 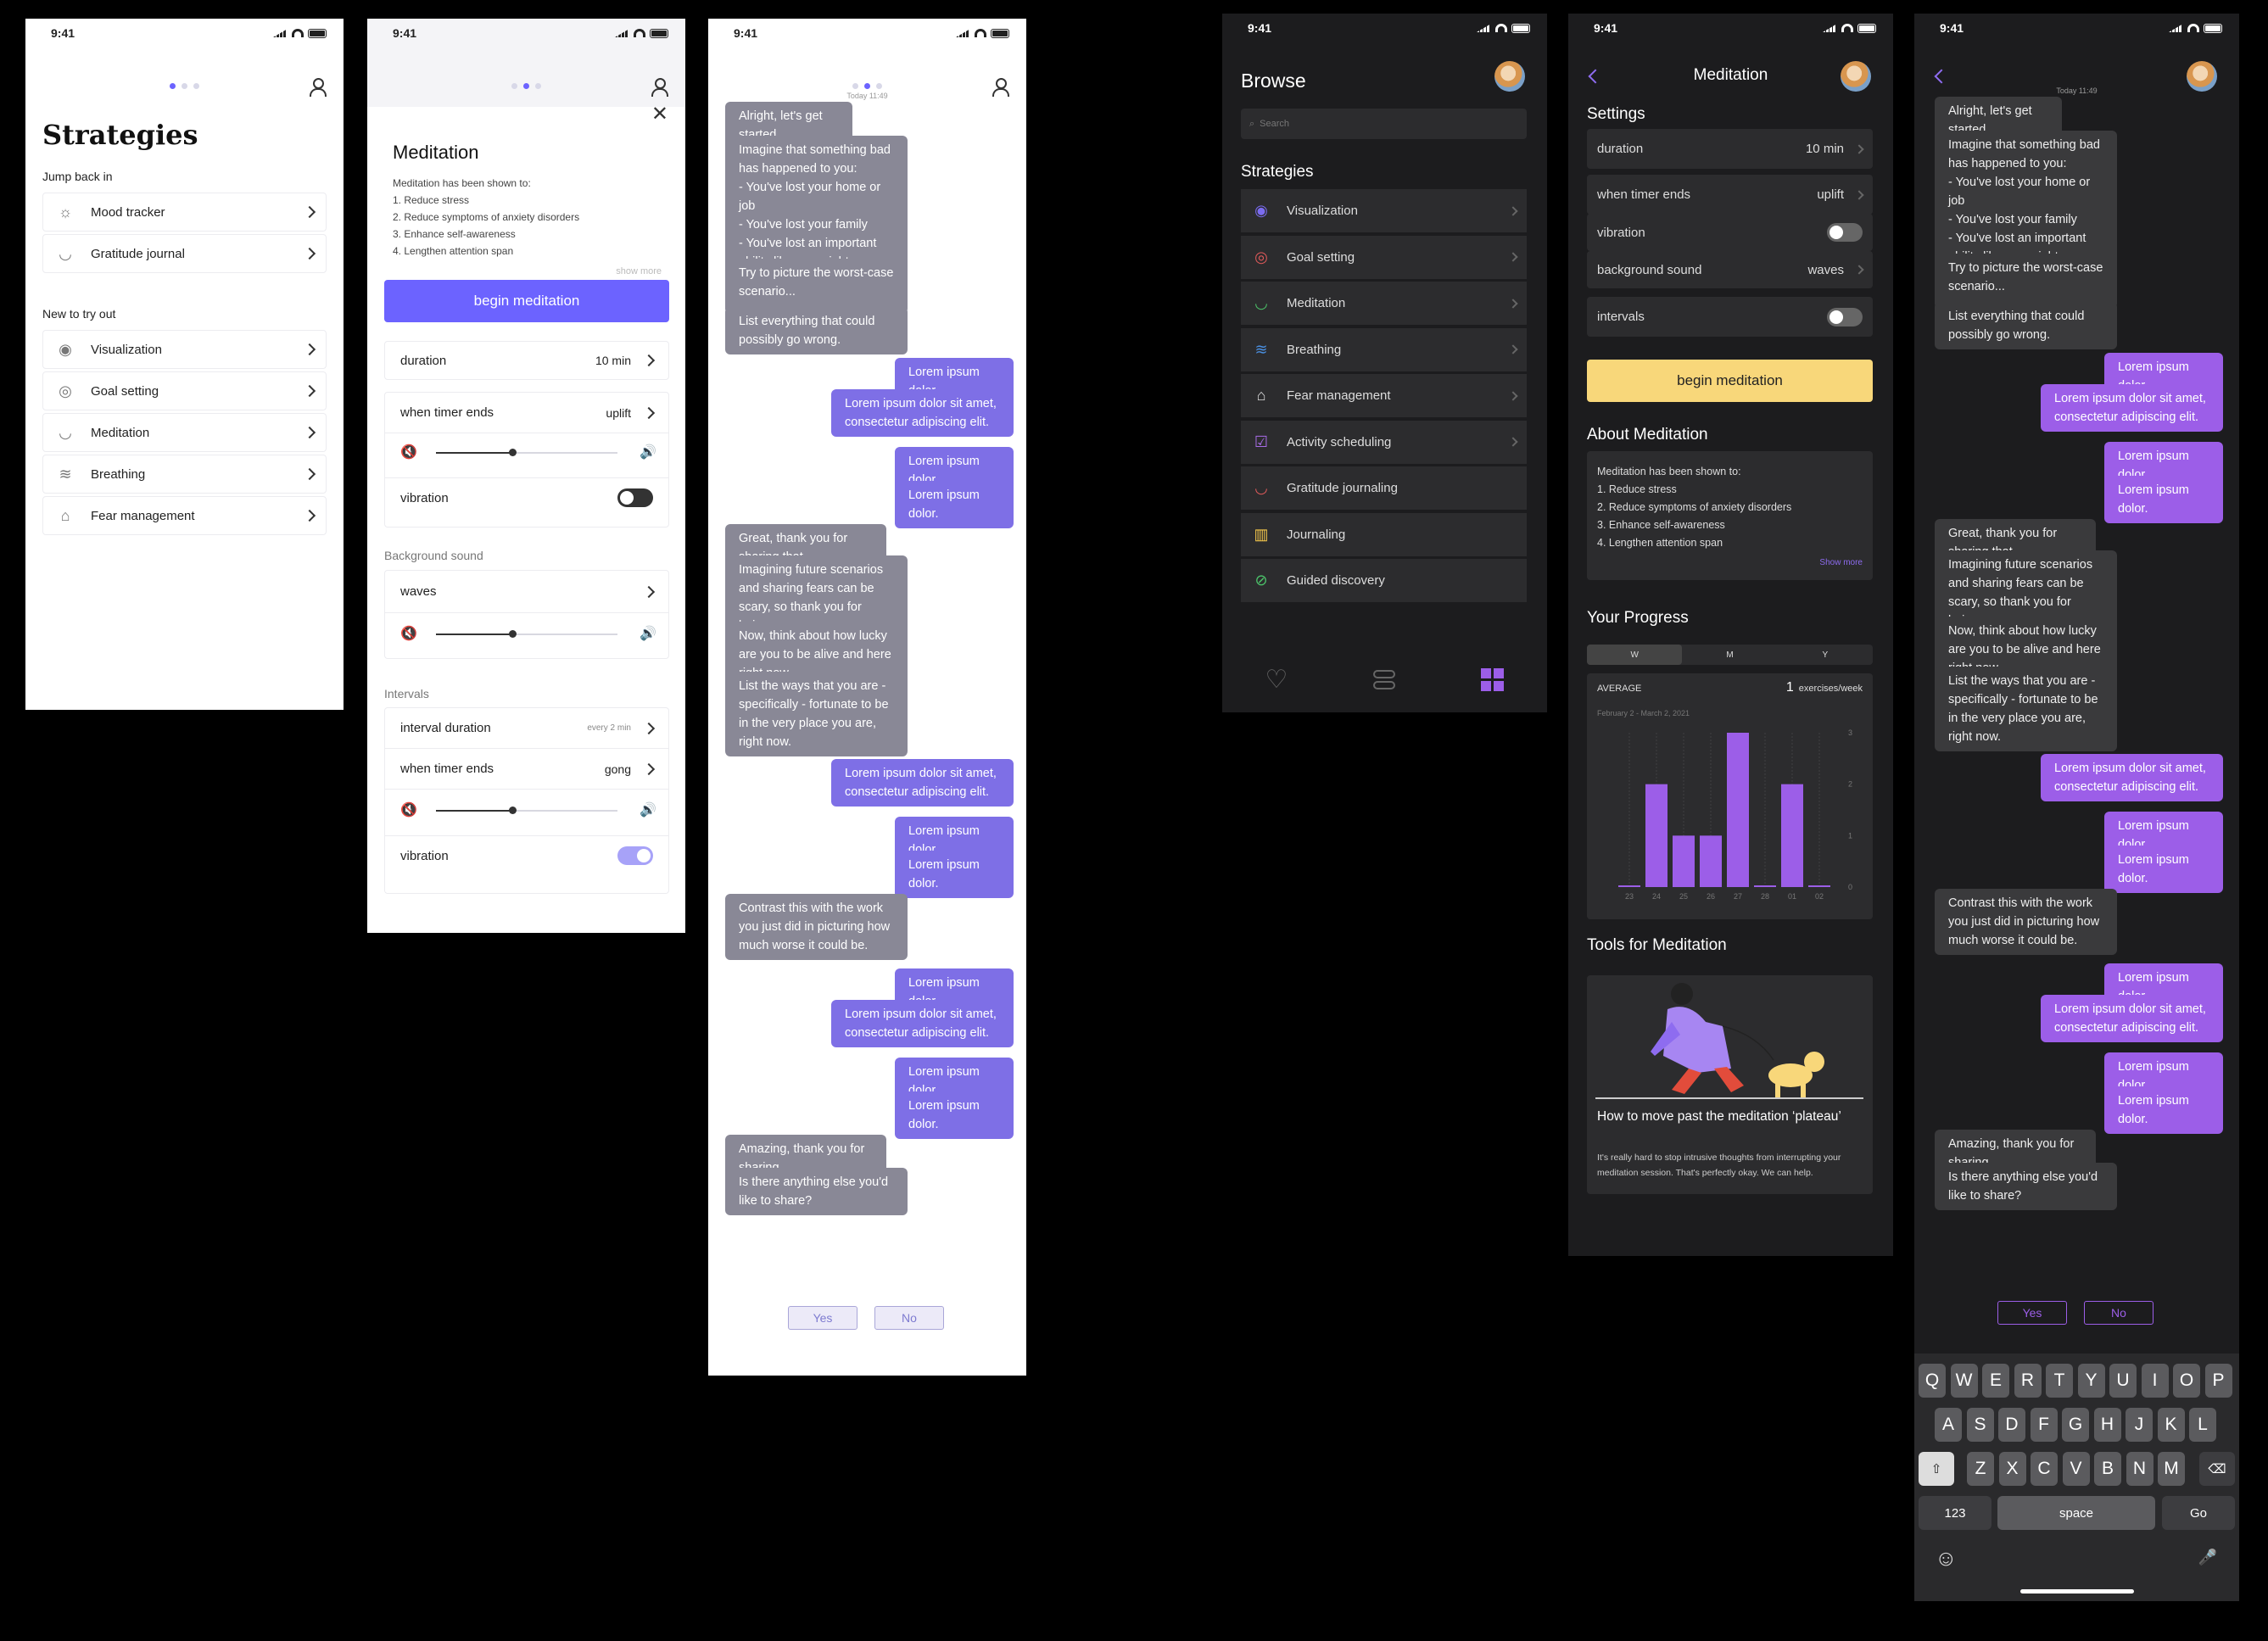 I want to click on when-timer-ends-row-2: when timer ends gong, so click(x=526, y=769).